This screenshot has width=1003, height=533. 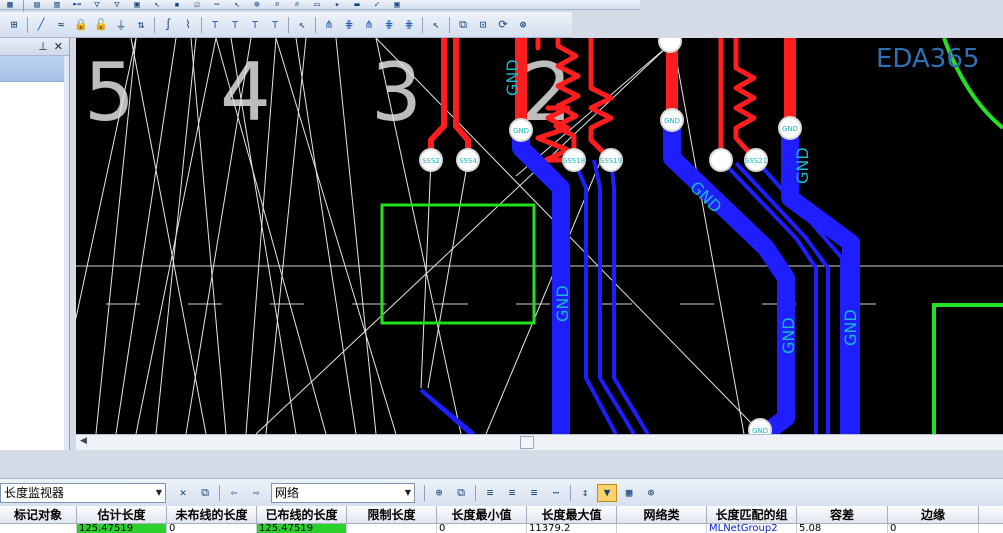 I want to click on right-arrow-icon: ⇨, so click(x=256, y=493).